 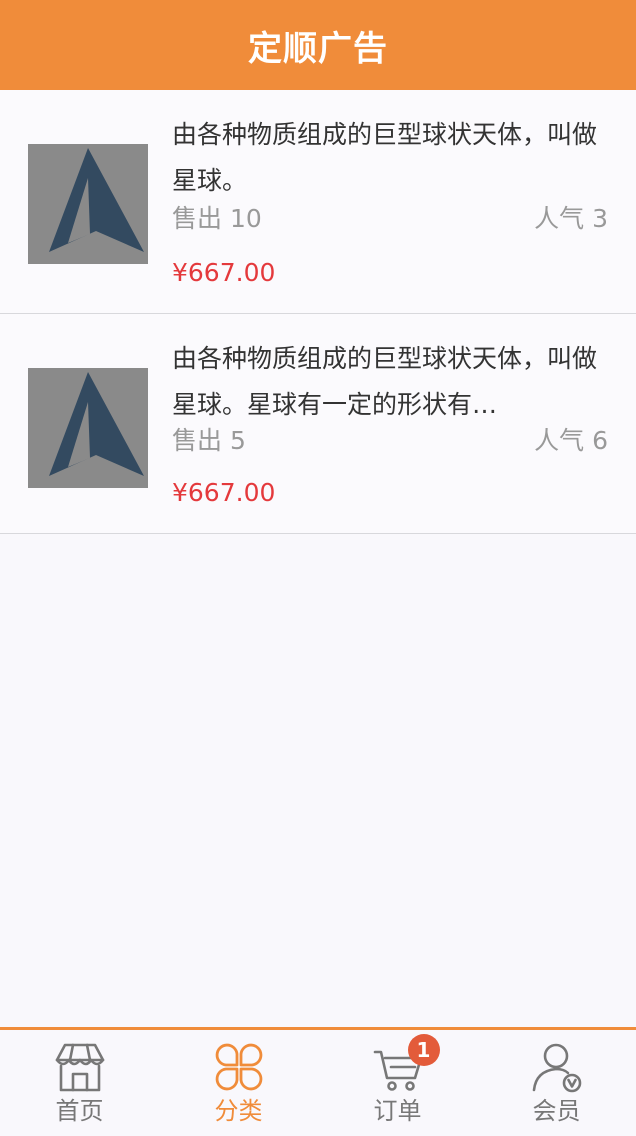 I want to click on order-count-badge: 1, so click(x=423, y=1050).